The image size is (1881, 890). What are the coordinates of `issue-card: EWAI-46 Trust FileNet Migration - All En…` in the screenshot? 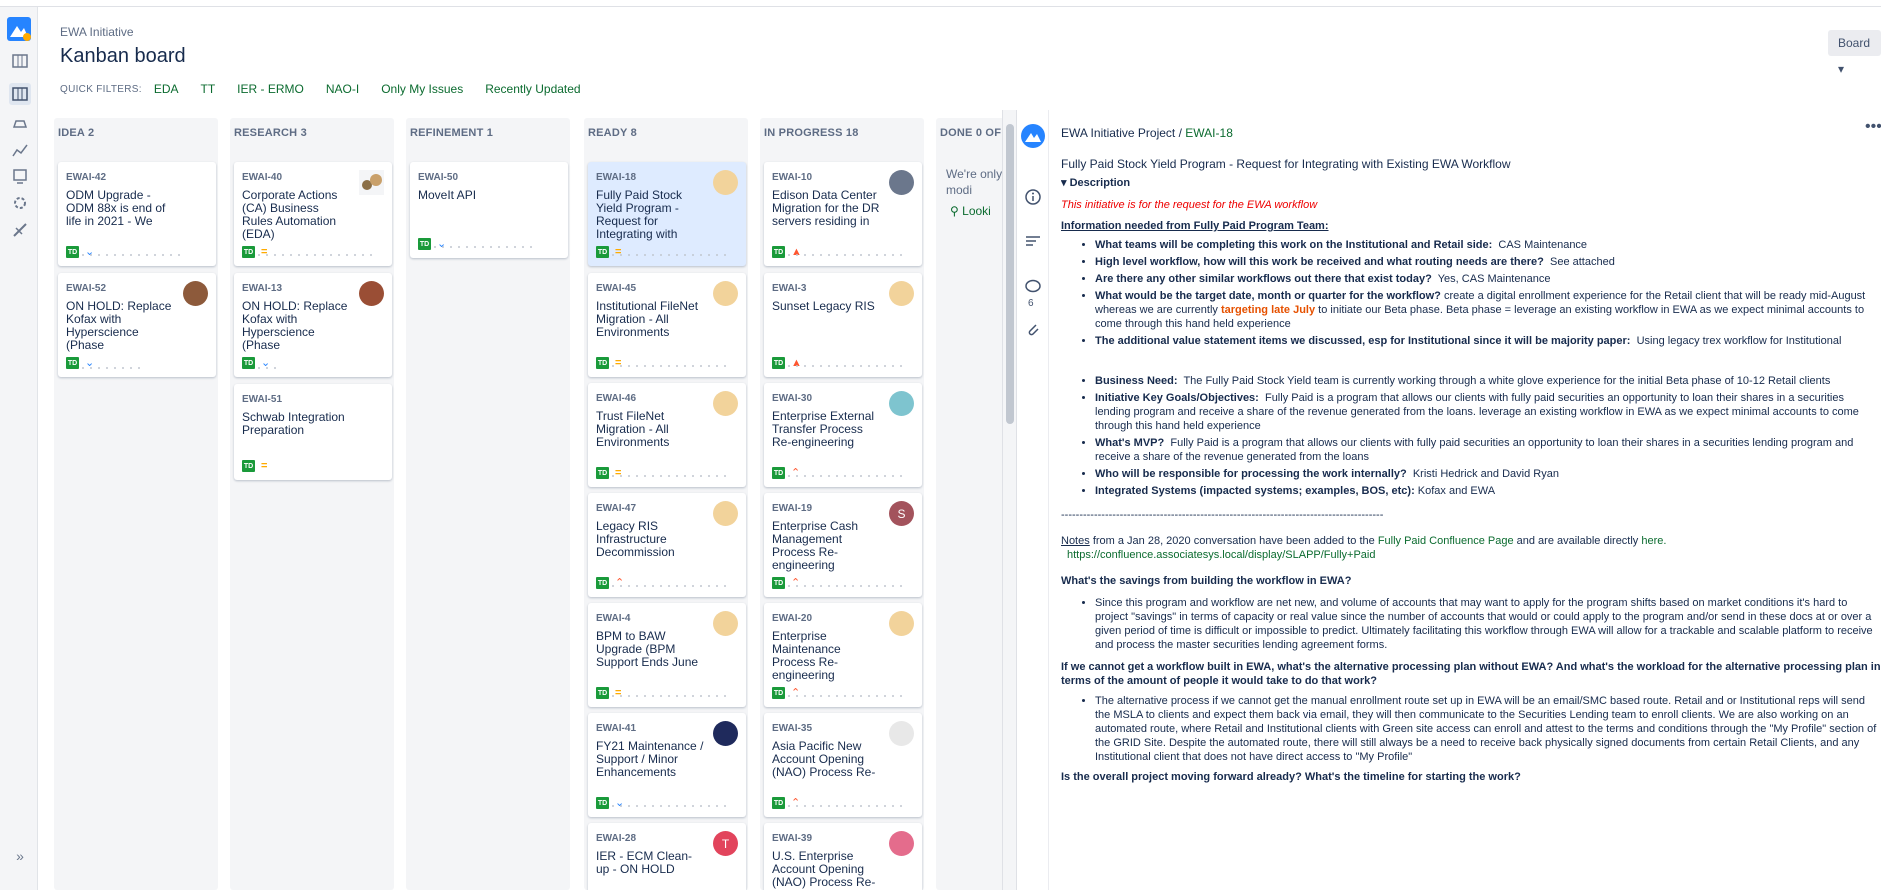 It's located at (667, 435).